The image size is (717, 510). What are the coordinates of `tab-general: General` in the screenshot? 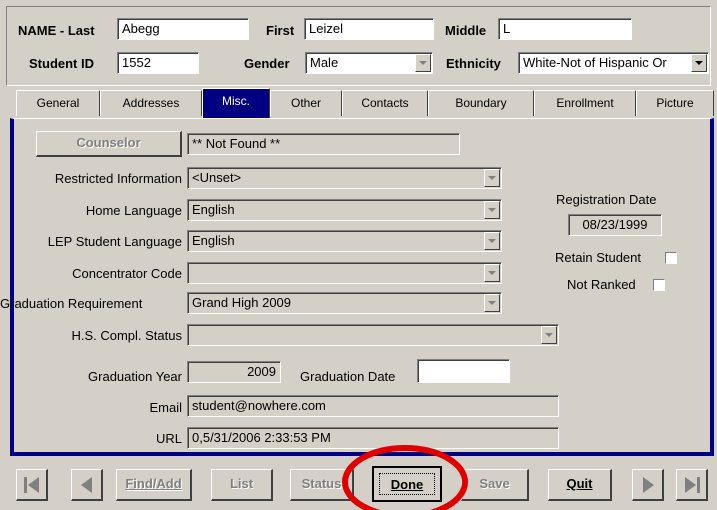 It's located at (58, 103).